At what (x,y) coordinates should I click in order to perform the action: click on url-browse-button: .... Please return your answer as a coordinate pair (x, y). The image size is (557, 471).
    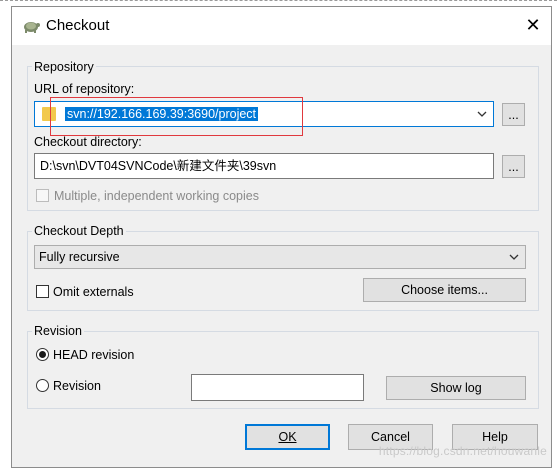
    Looking at the image, I should click on (513, 114).